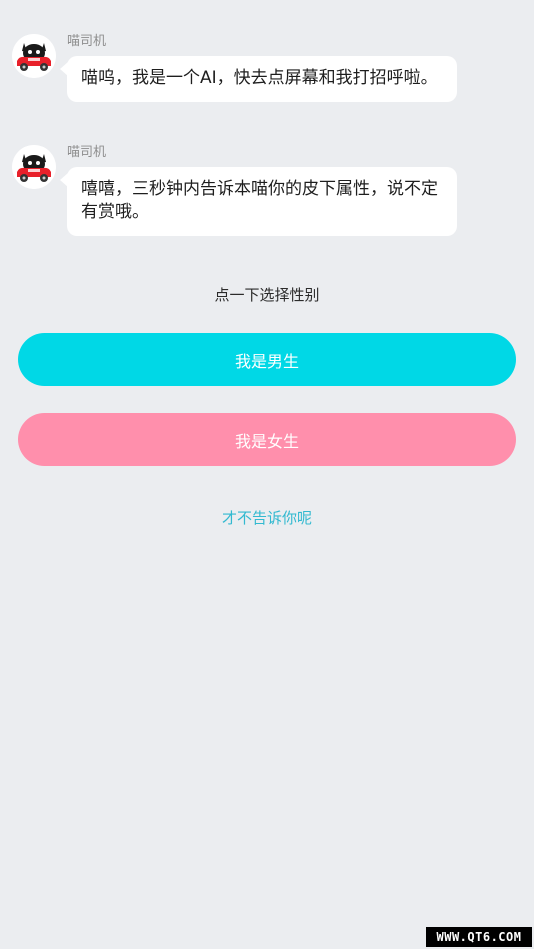  Describe the element at coordinates (267, 295) in the screenshot. I see `gender-prompt: 点一下选择性别` at that location.